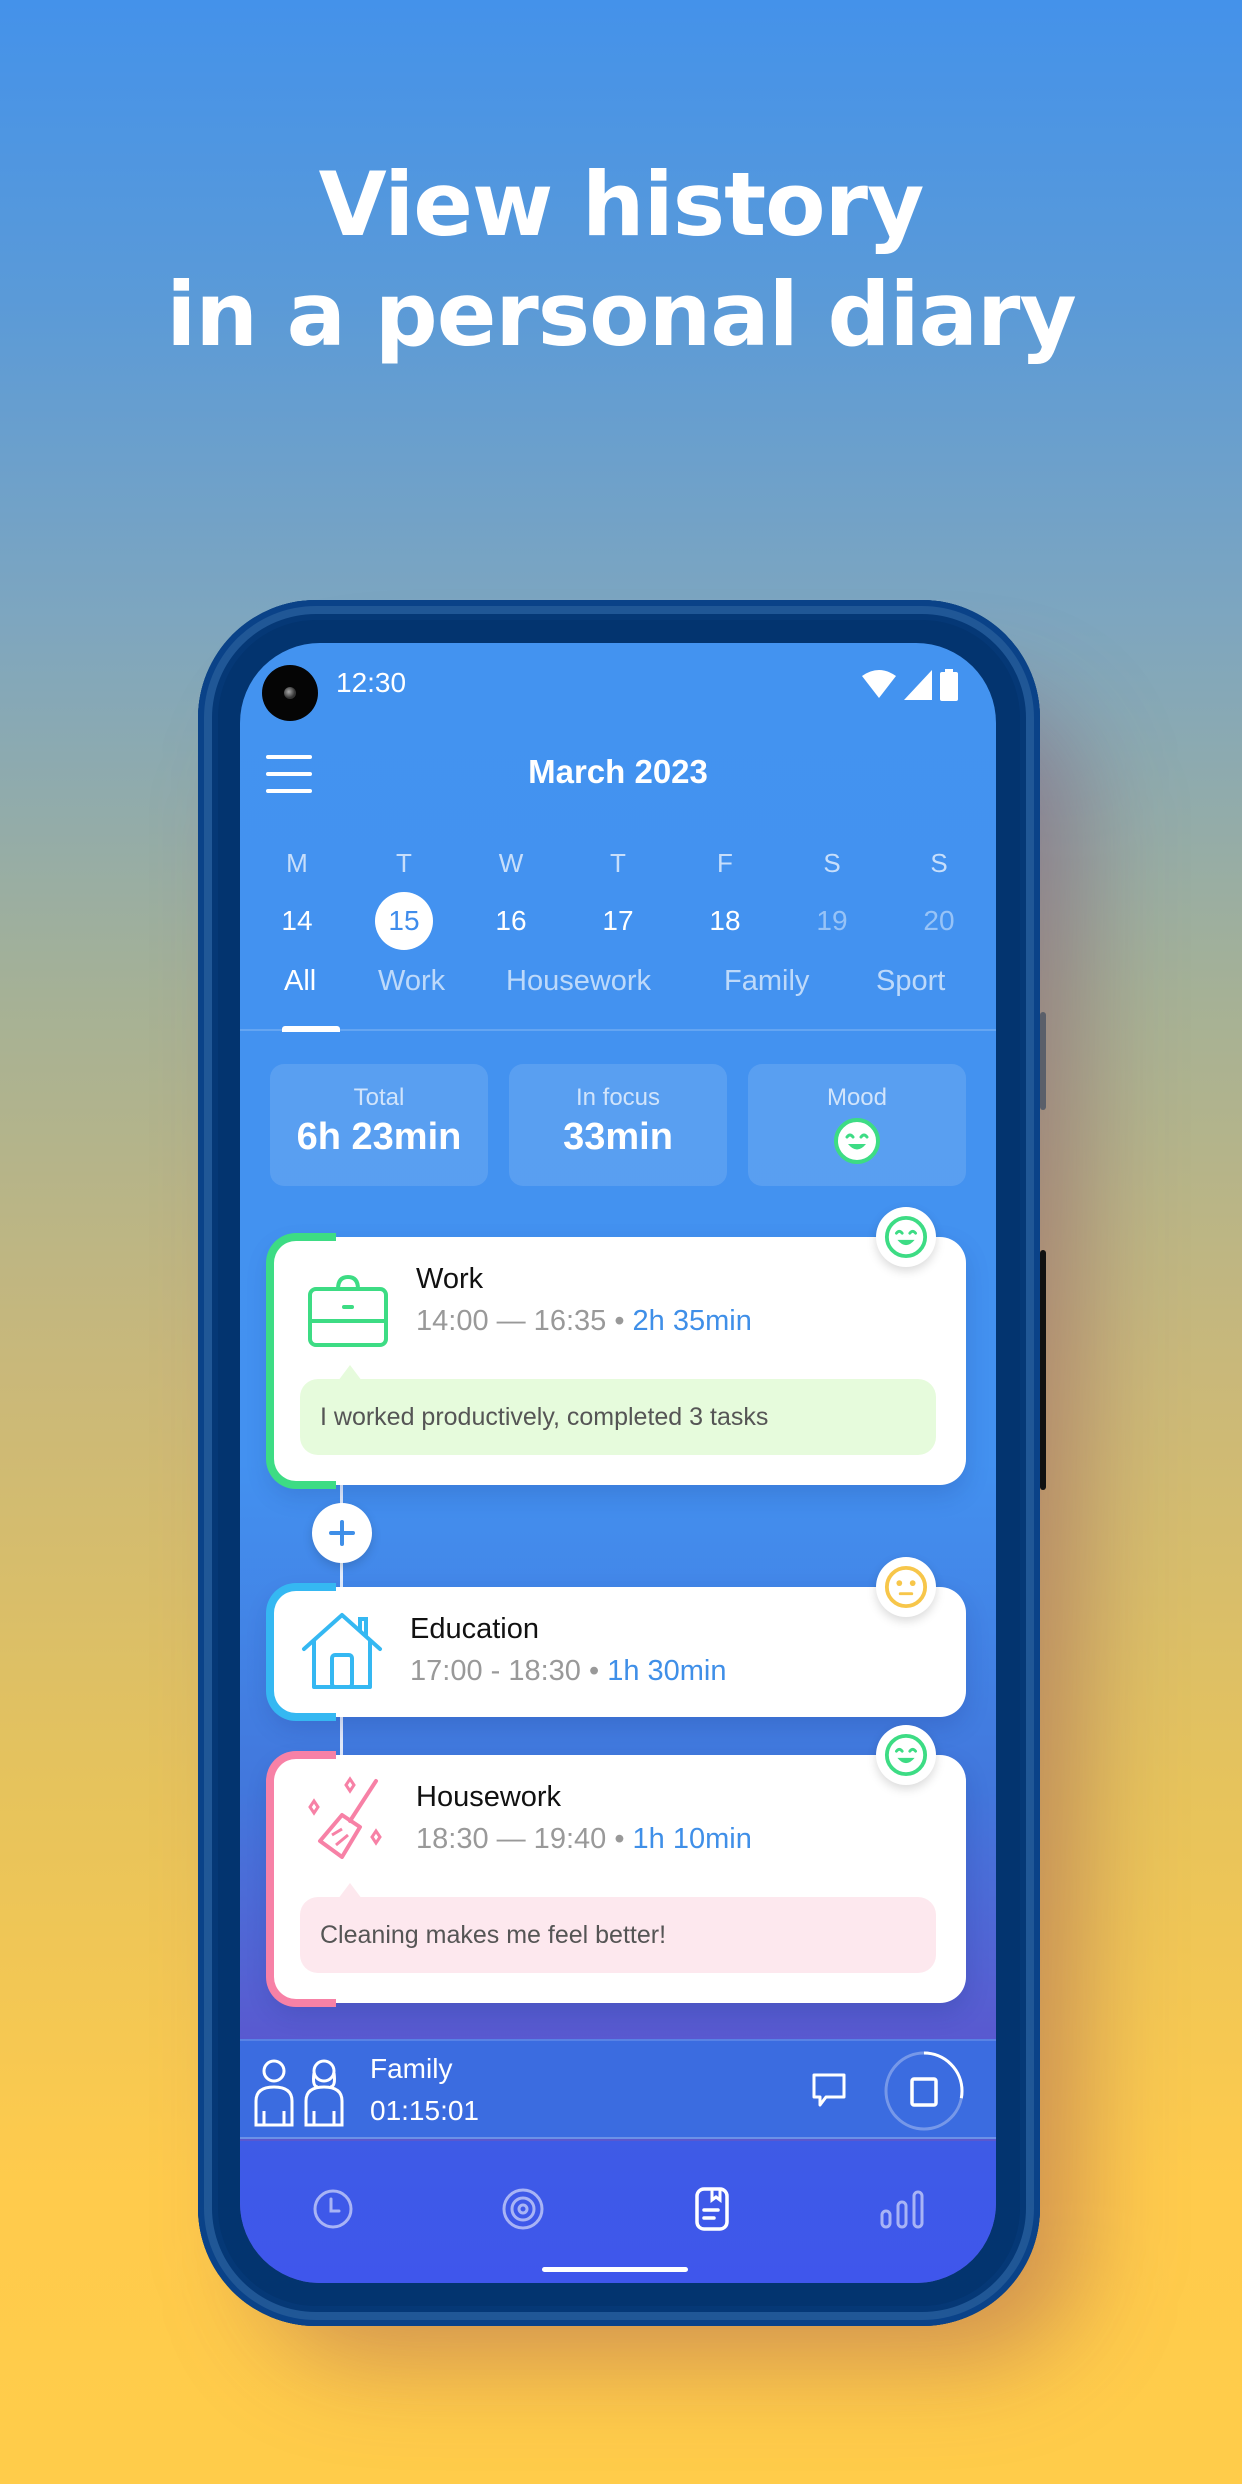 This screenshot has width=1242, height=2484. What do you see at coordinates (618, 1928) in the screenshot?
I see `entry-note: Cleaning makes me feel better!` at bounding box center [618, 1928].